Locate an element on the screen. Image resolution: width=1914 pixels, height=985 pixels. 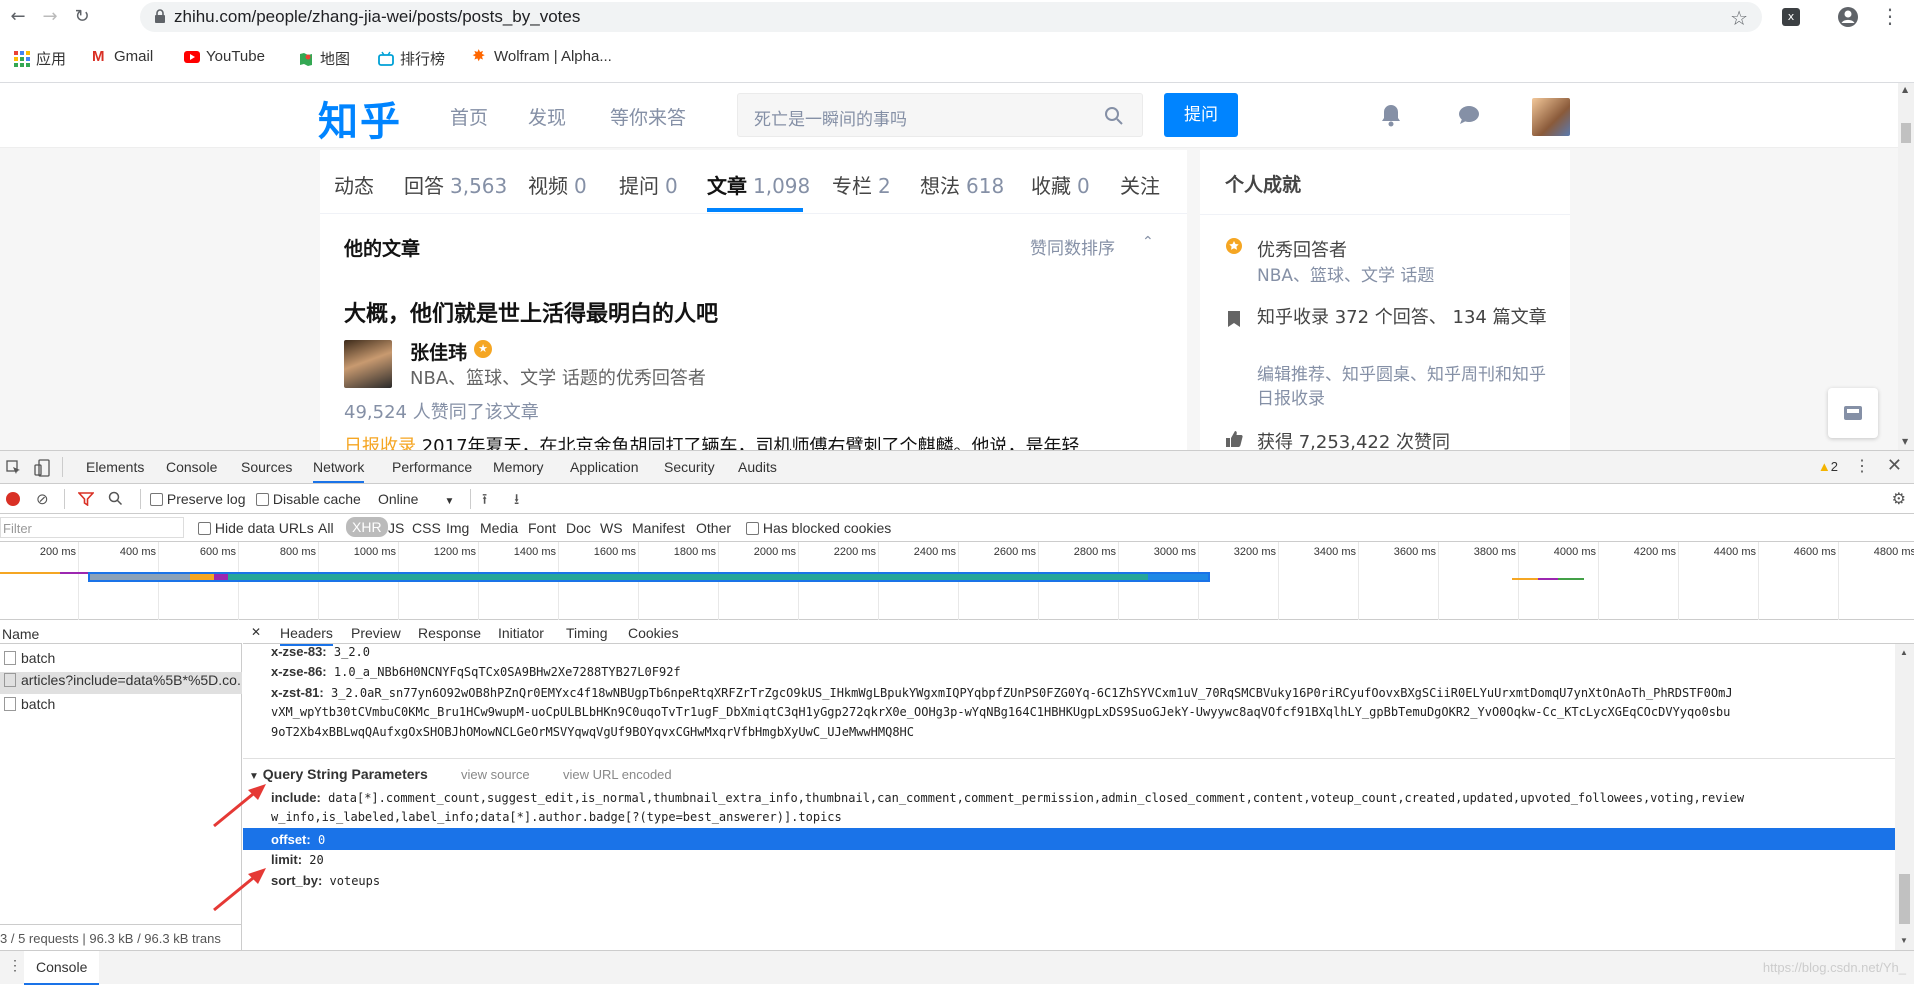
tab-application: Application is located at coordinates (604, 467).